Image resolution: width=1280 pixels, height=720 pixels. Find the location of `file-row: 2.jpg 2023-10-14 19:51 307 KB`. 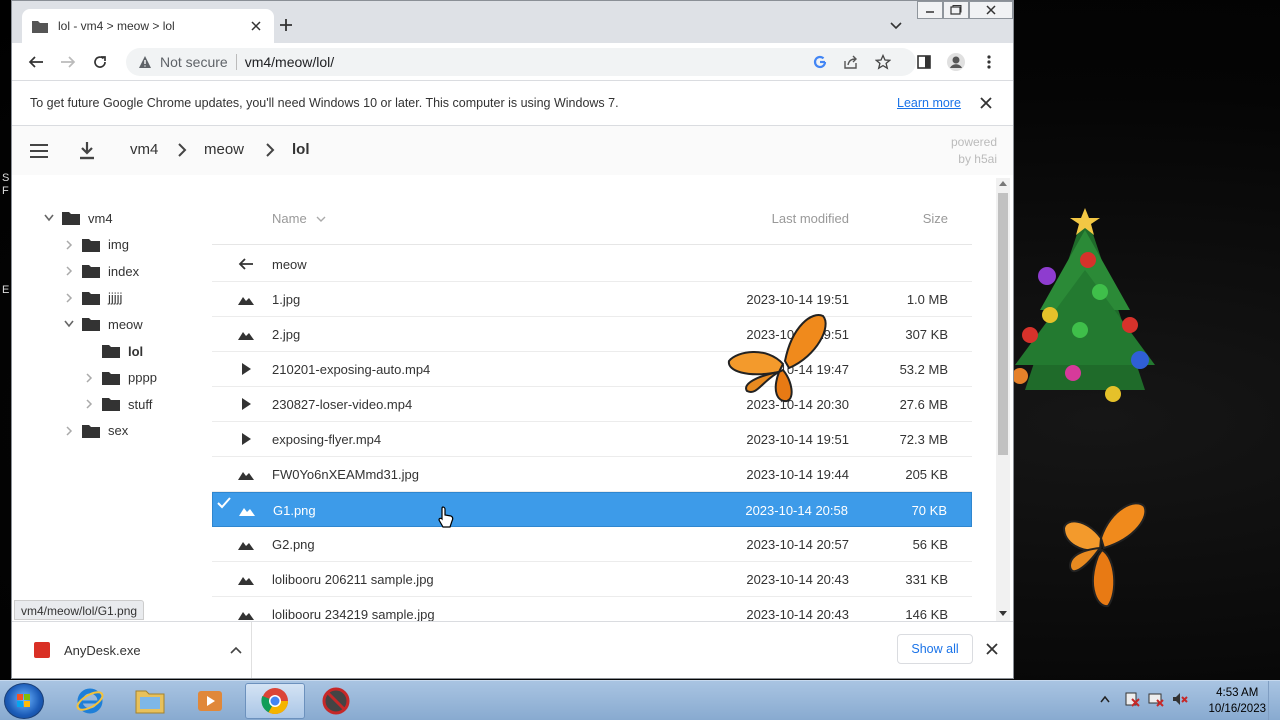

file-row: 2.jpg 2023-10-14 19:51 307 KB is located at coordinates (592, 334).